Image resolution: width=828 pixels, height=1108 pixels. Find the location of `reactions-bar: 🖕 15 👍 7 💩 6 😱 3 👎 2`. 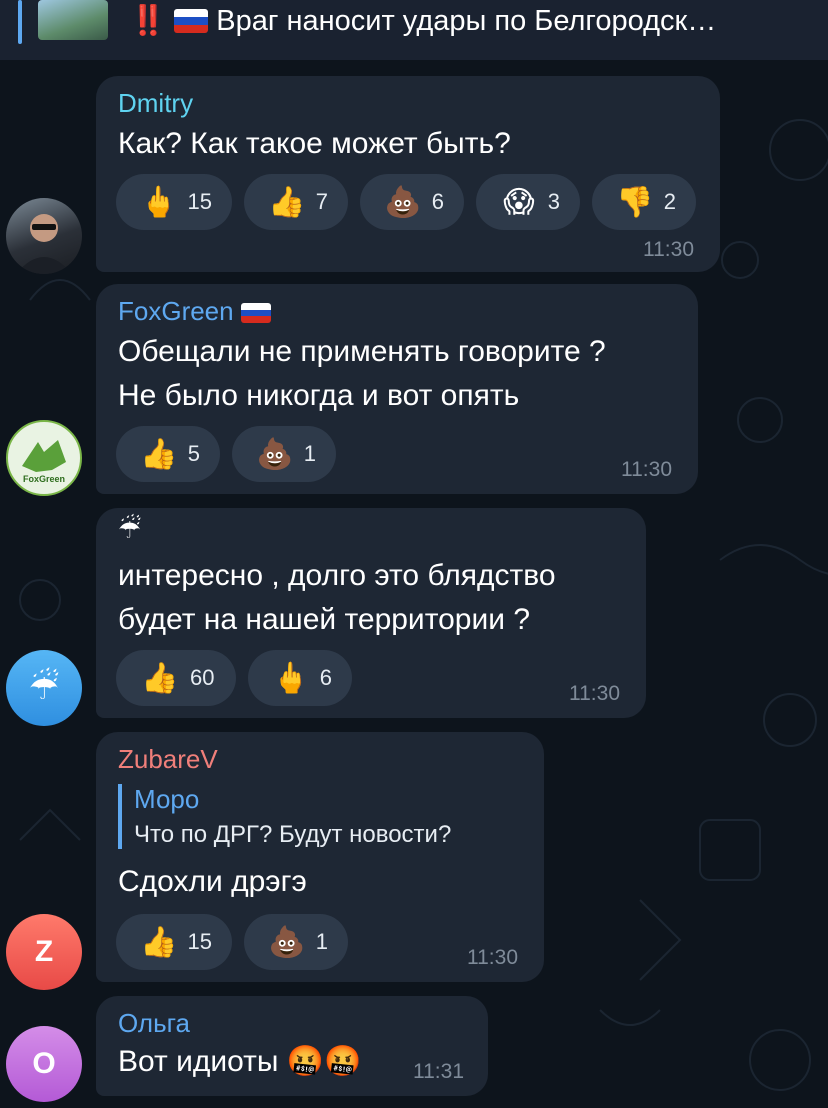

reactions-bar: 🖕 15 👍 7 💩 6 😱 3 👎 2 is located at coordinates (406, 202).